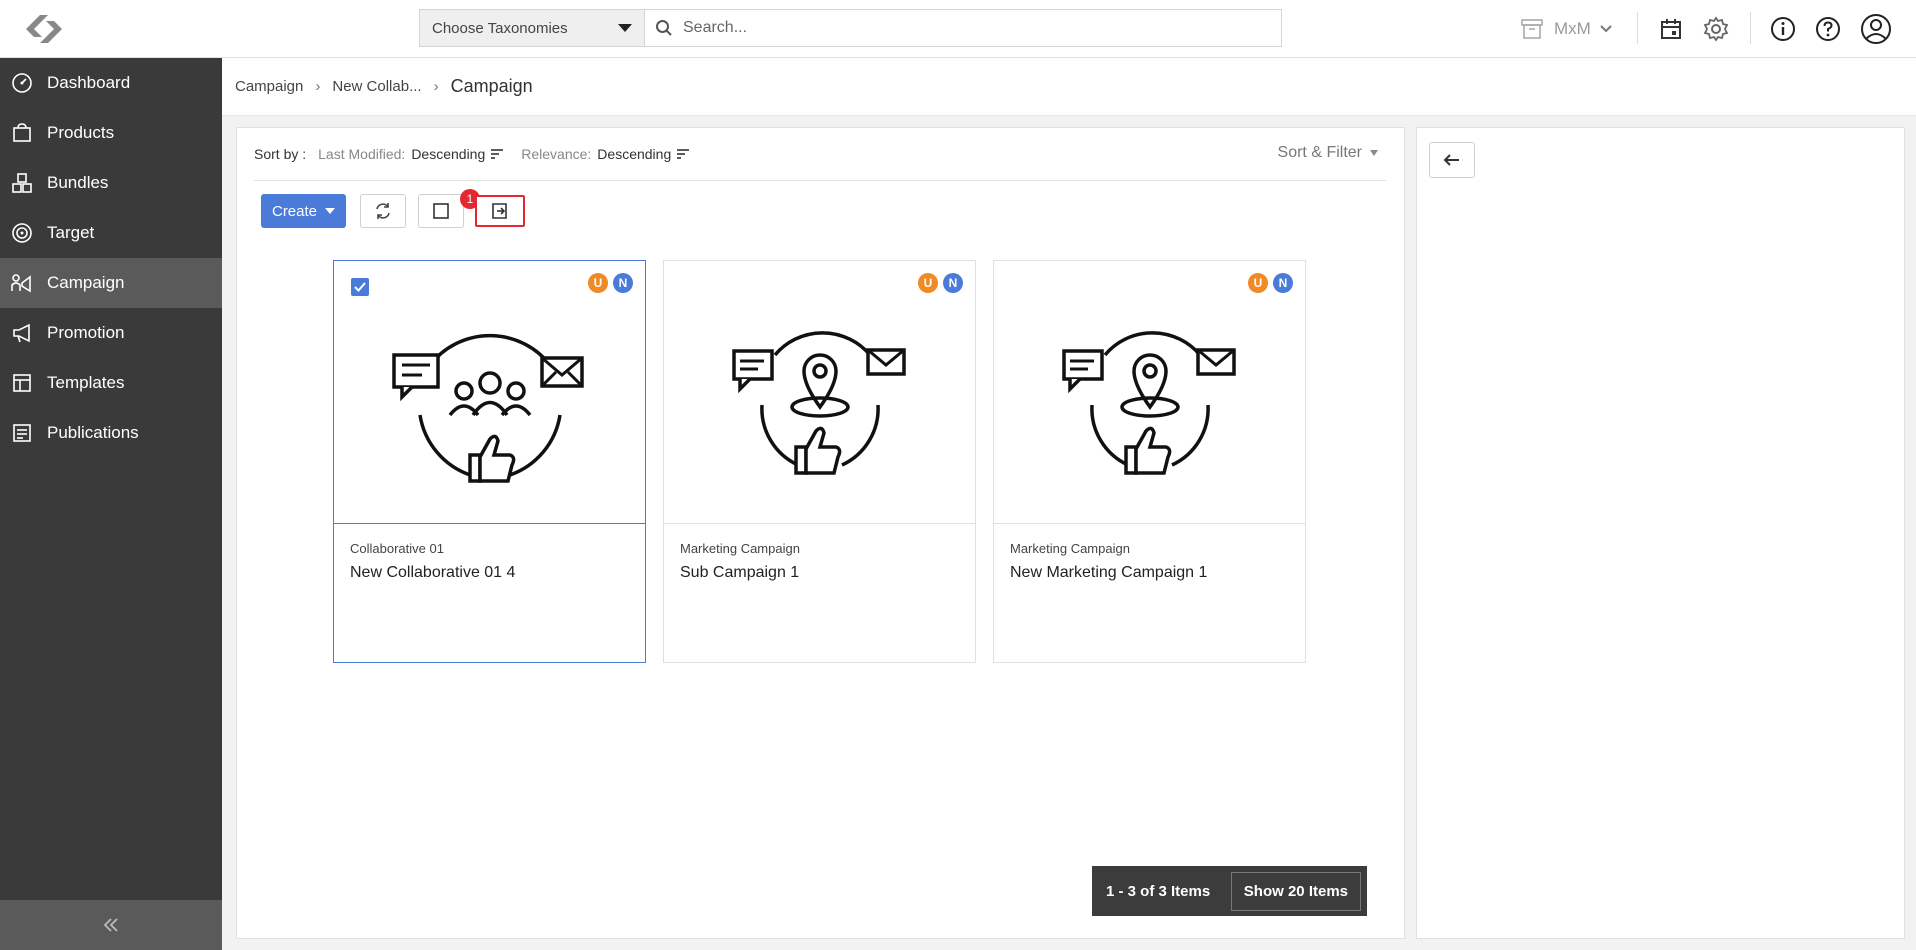 Image resolution: width=1916 pixels, height=950 pixels. I want to click on sidebar-item-campaign: Campaign, so click(111, 283).